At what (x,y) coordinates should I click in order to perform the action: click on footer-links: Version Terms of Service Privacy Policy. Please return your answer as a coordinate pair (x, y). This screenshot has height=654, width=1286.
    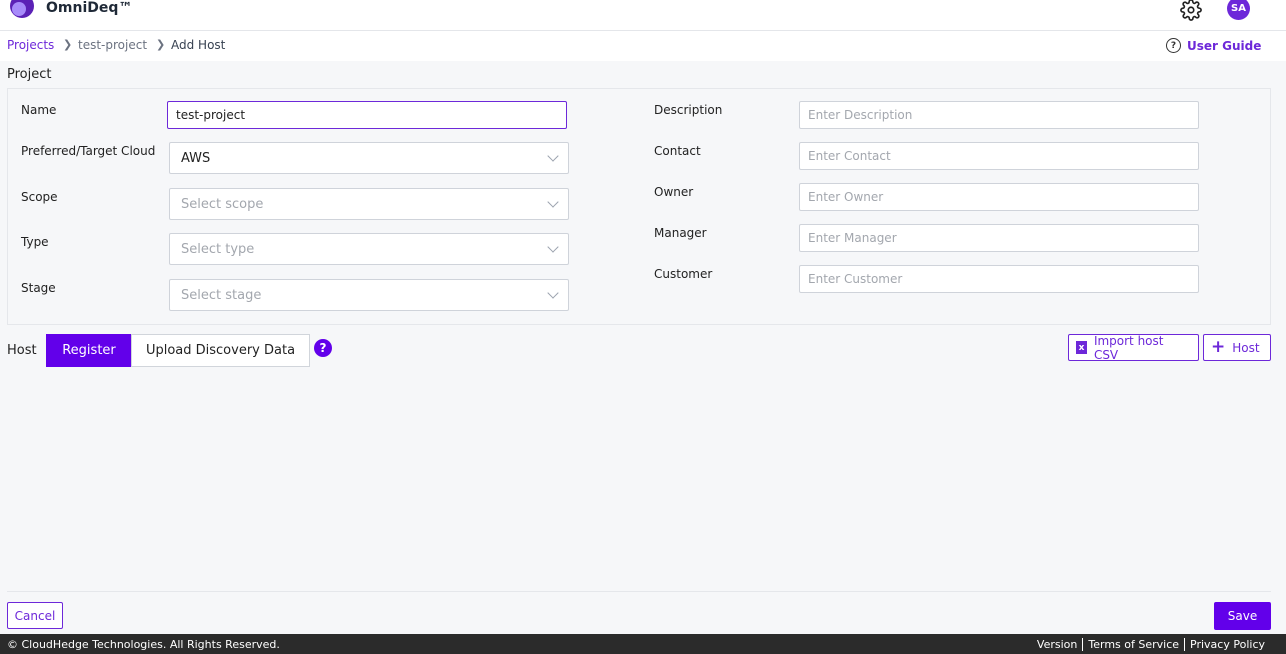
    Looking at the image, I should click on (1151, 644).